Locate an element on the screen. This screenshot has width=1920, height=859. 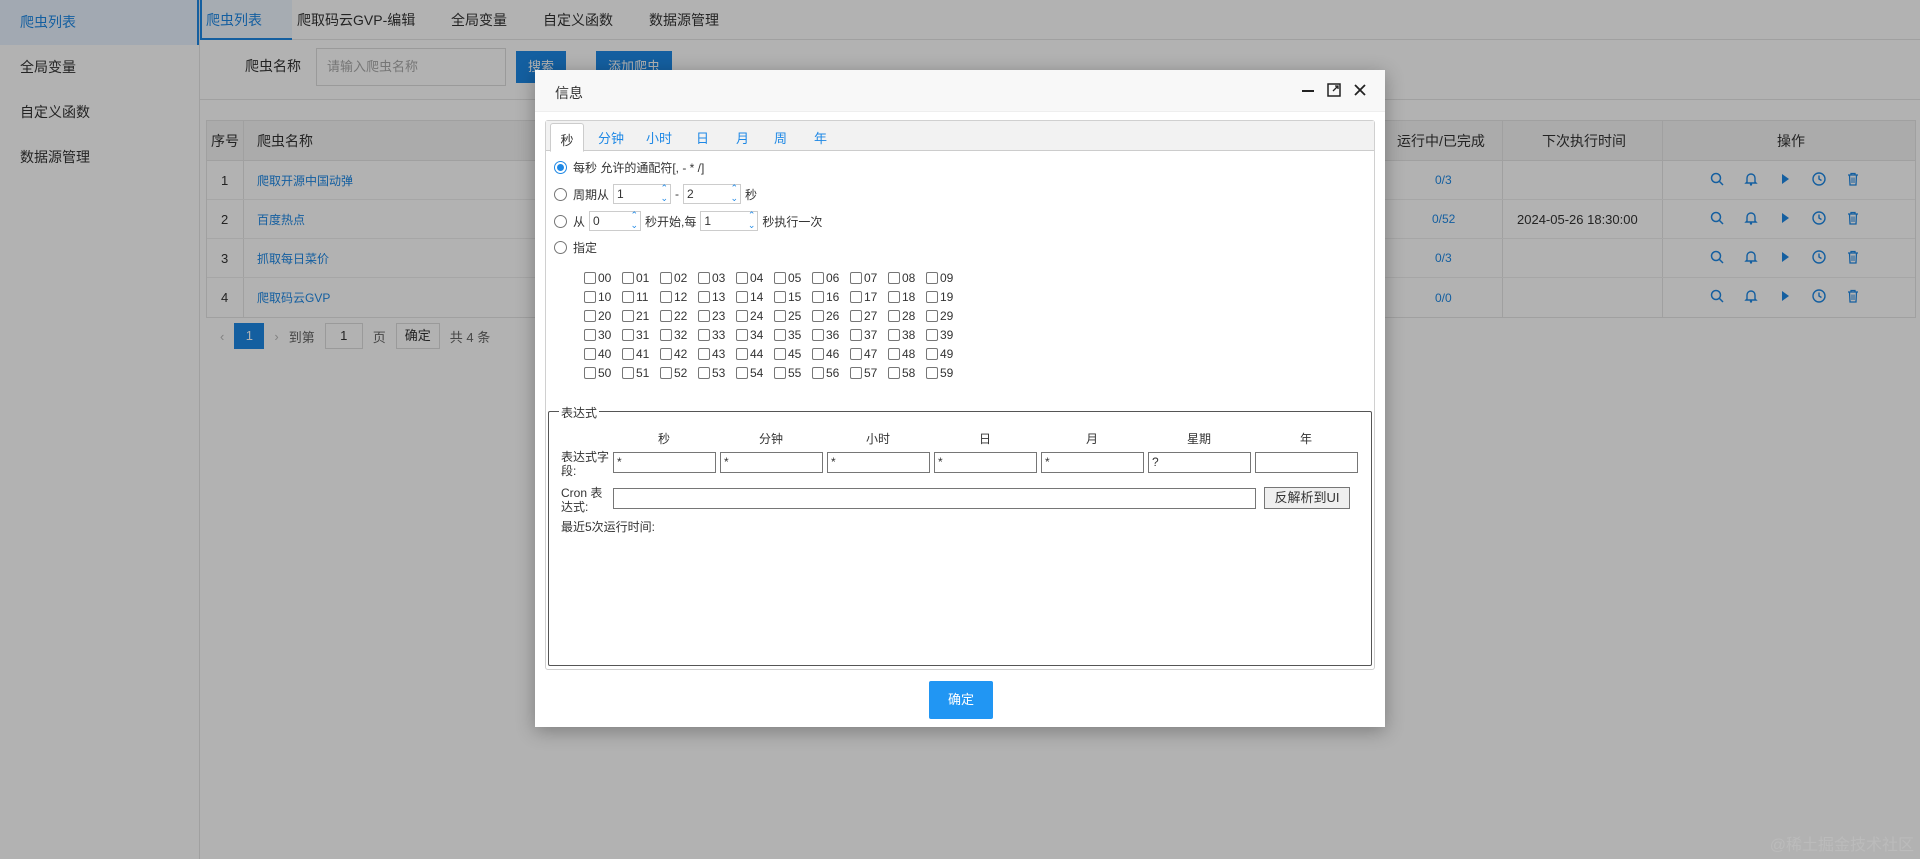
cycle-to-stepper: 2 is located at coordinates (712, 193).